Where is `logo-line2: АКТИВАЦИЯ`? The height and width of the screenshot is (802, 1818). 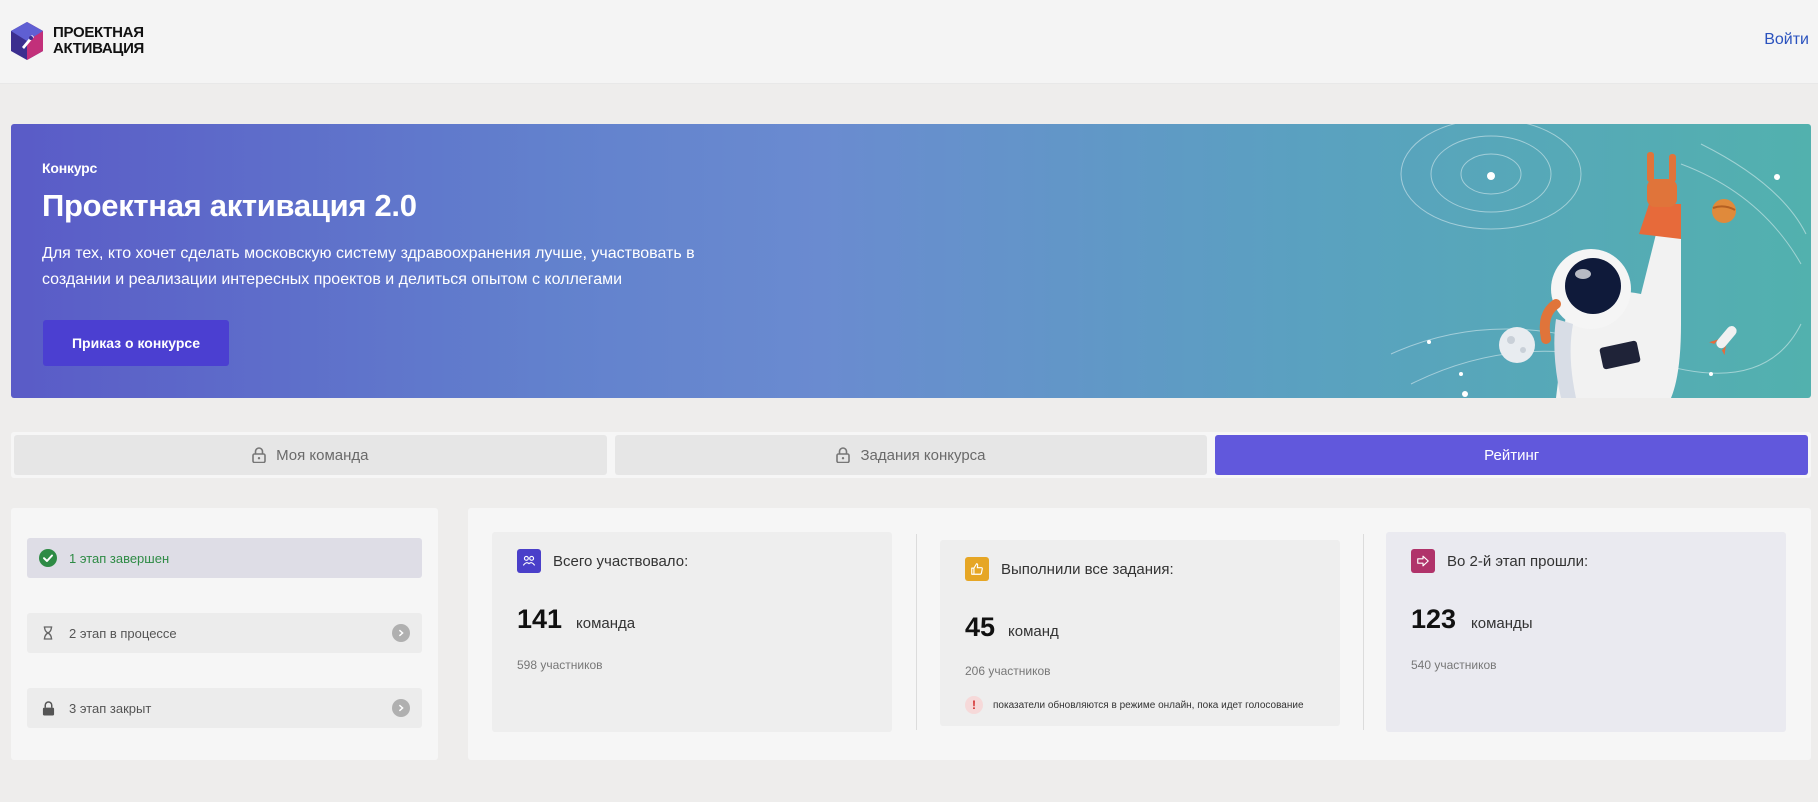
logo-line2: АКТИВАЦИЯ is located at coordinates (99, 48).